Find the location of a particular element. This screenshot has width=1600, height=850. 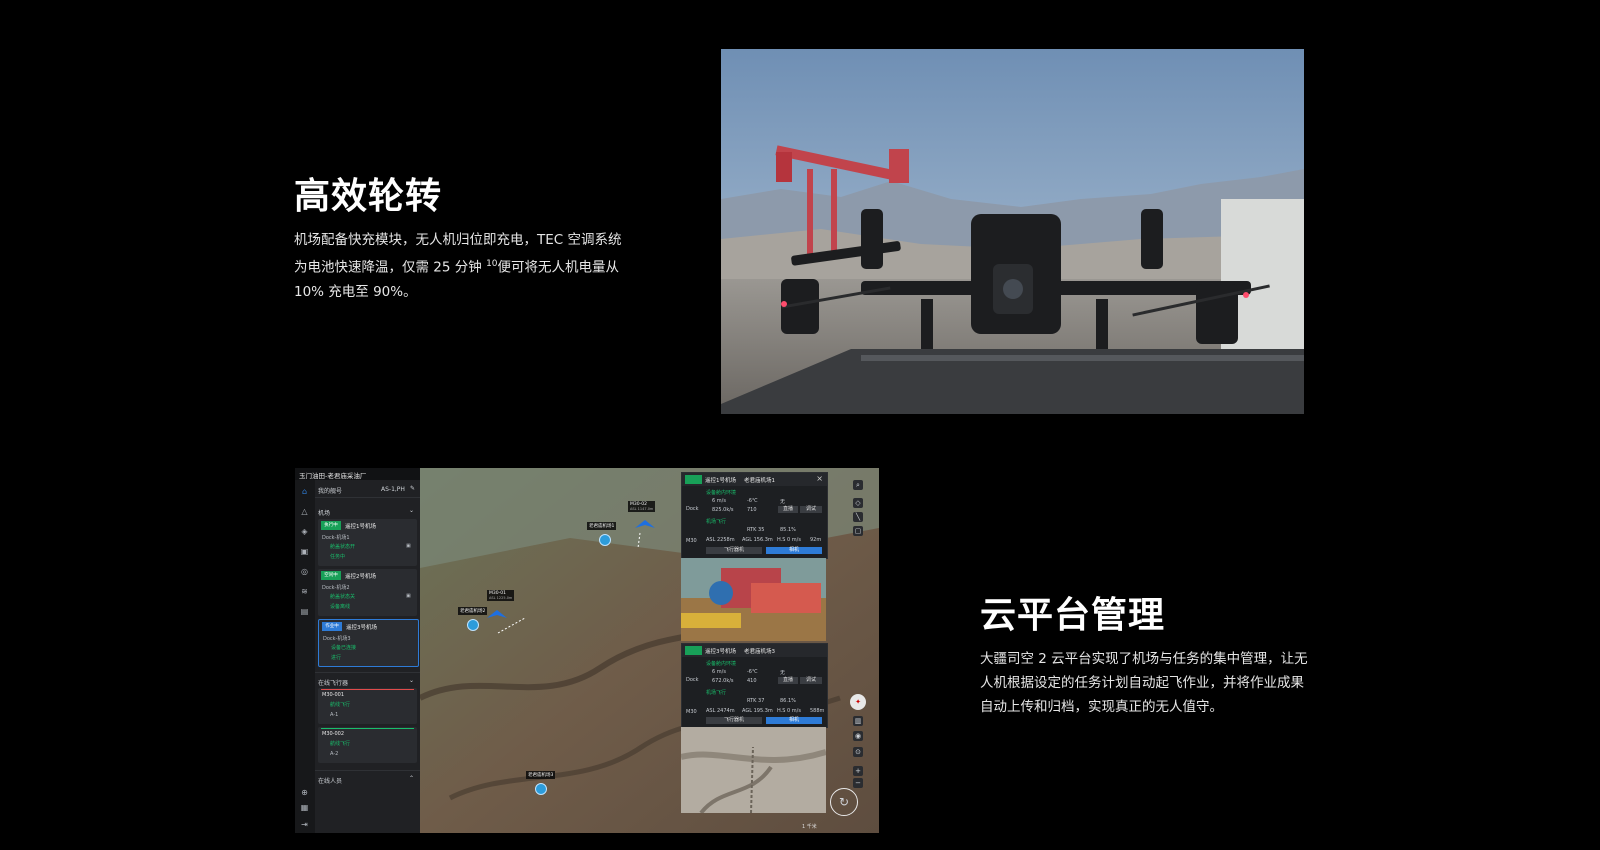

edit-icon: ✎ is located at coordinates (412, 488).